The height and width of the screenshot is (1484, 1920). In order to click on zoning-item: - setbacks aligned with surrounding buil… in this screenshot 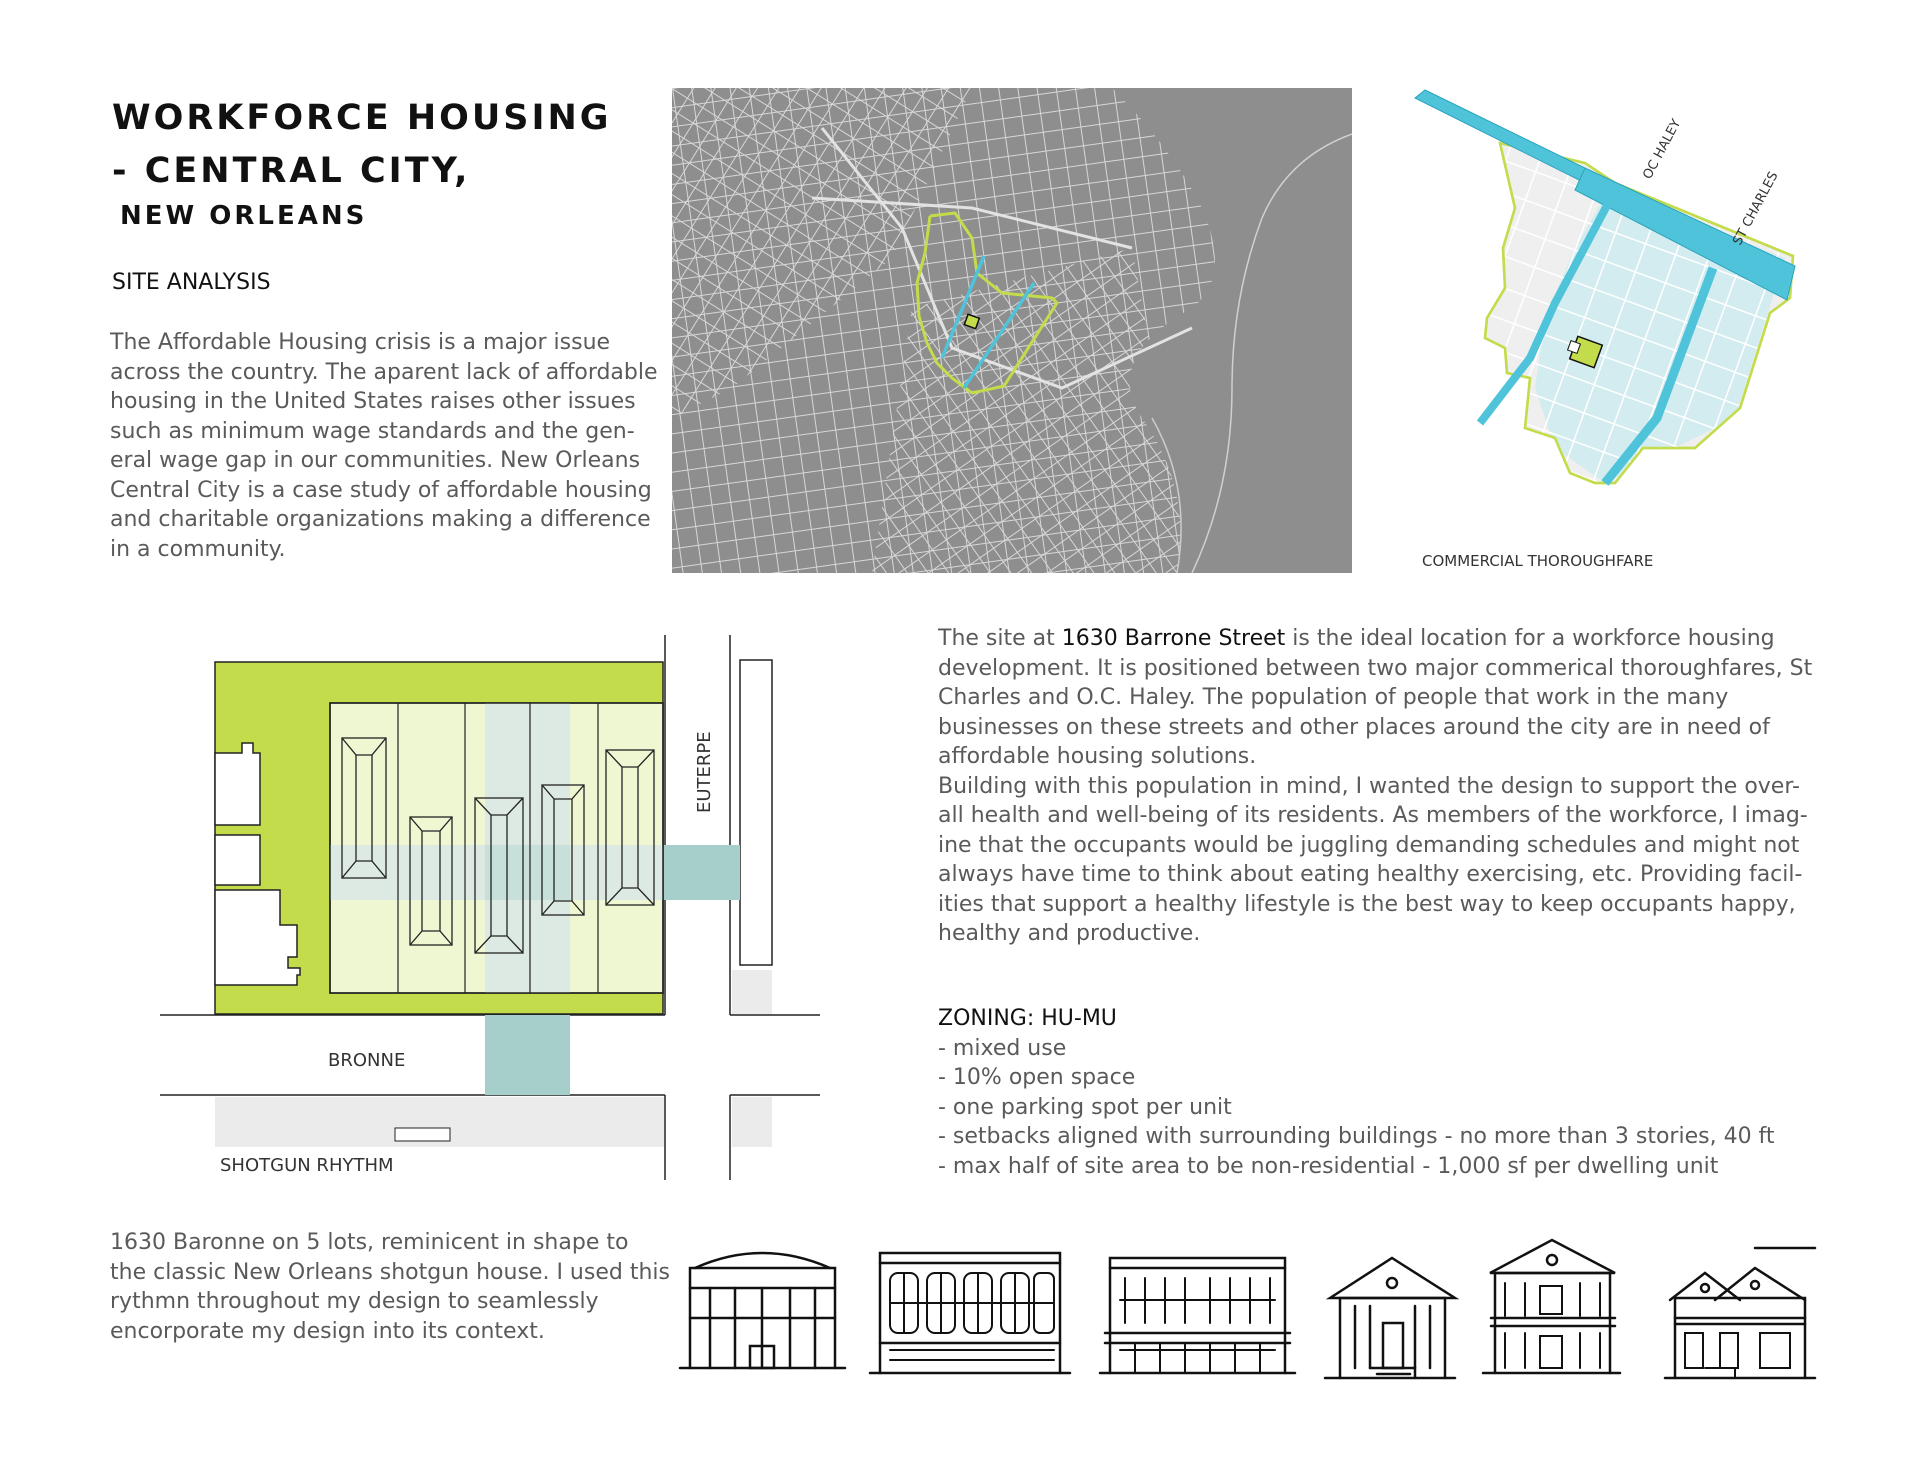, I will do `click(1356, 1136)`.